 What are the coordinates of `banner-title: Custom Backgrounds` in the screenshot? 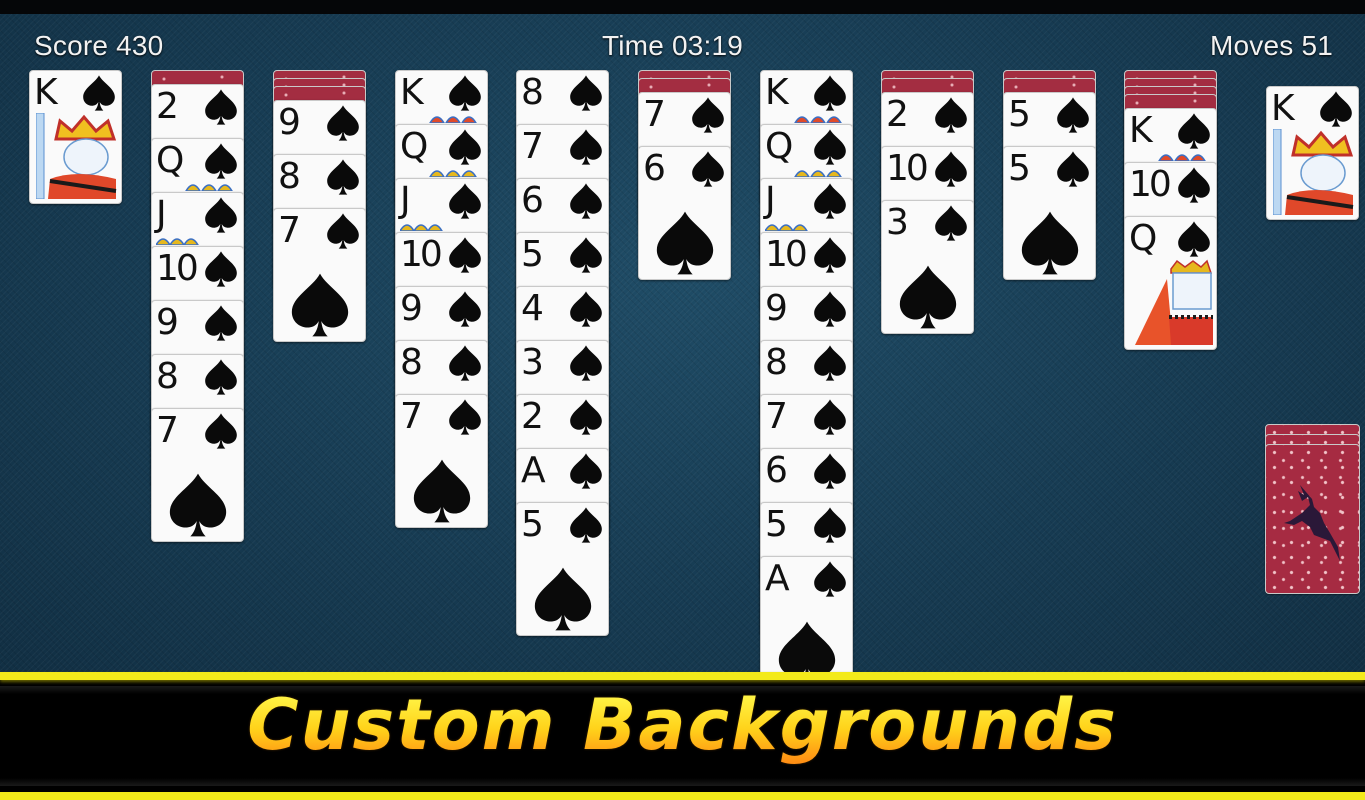 It's located at (682, 725).